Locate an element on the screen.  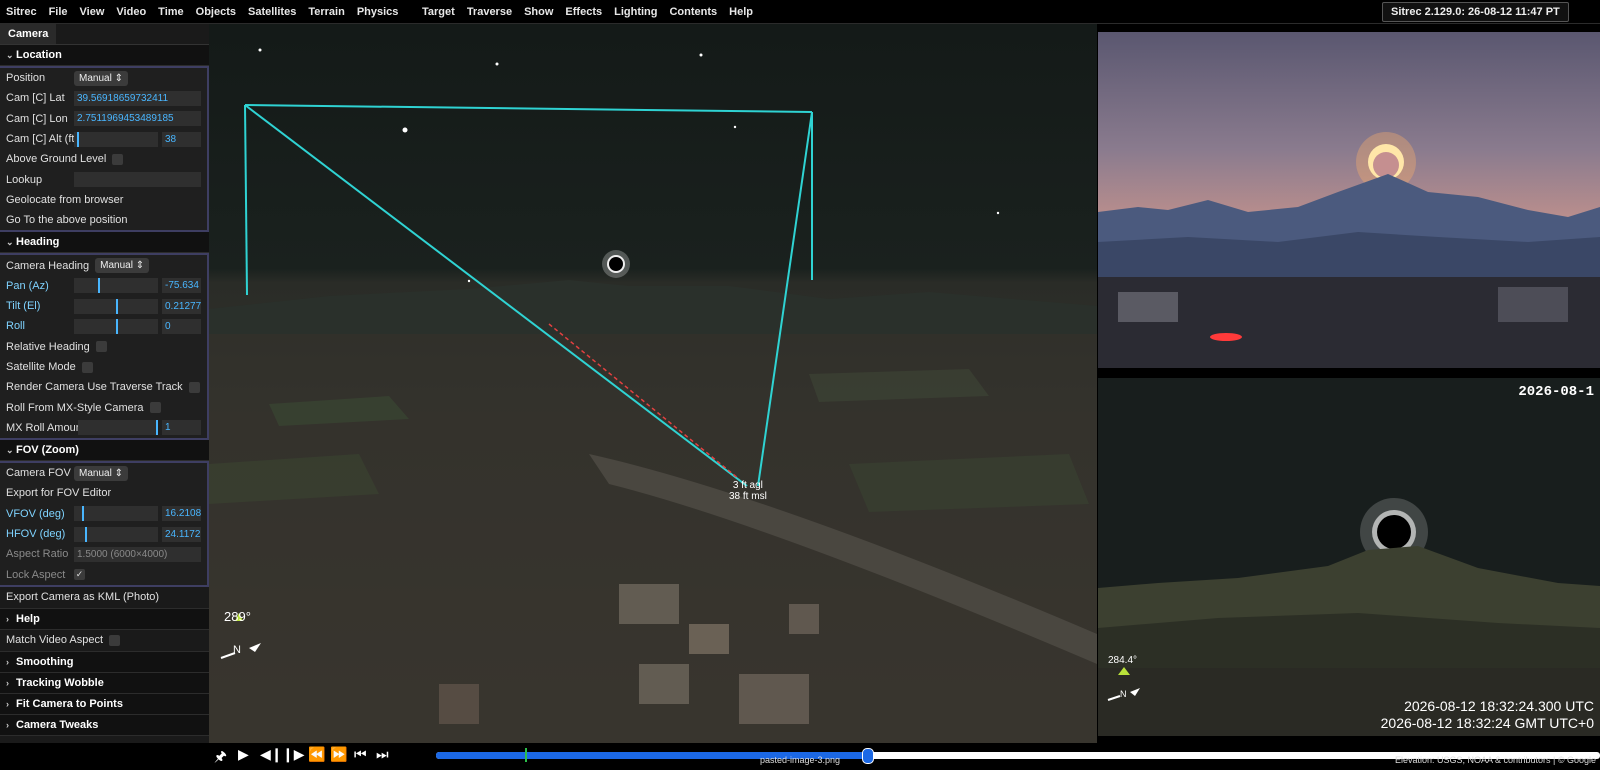
skip-start-icon: ⏮ is located at coordinates (360, 754).